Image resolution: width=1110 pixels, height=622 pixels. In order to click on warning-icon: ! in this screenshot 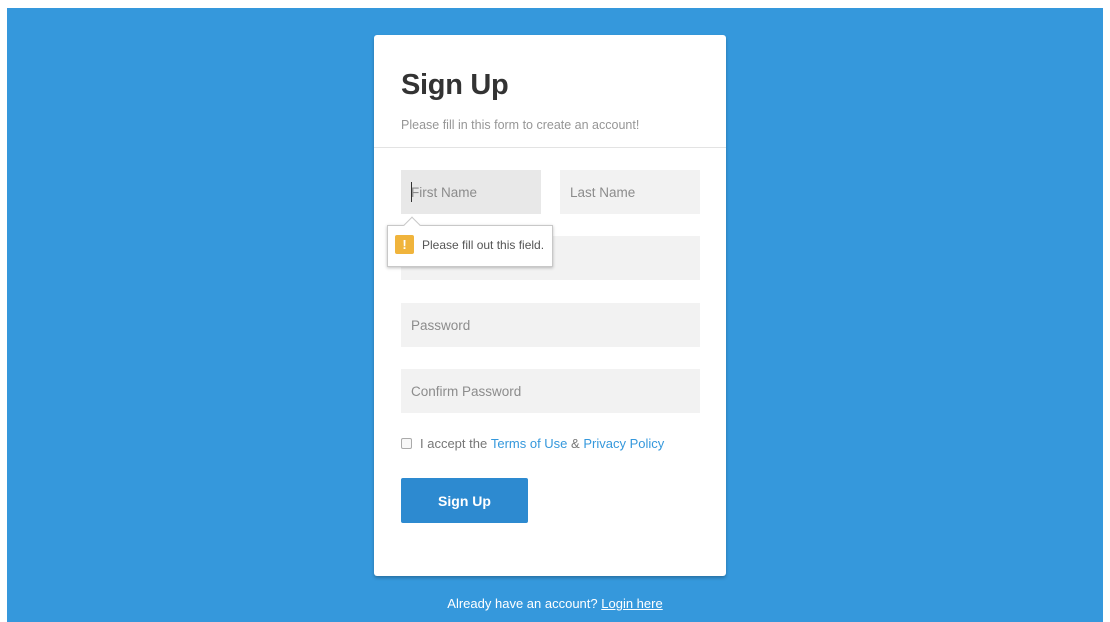, I will do `click(404, 244)`.